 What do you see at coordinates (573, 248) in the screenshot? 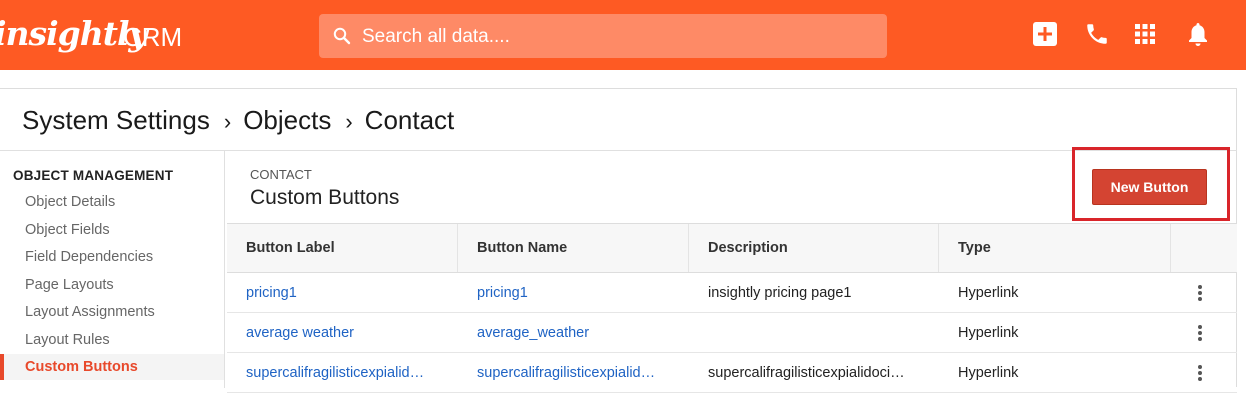
I see `column-header-button-name: Button Name` at bounding box center [573, 248].